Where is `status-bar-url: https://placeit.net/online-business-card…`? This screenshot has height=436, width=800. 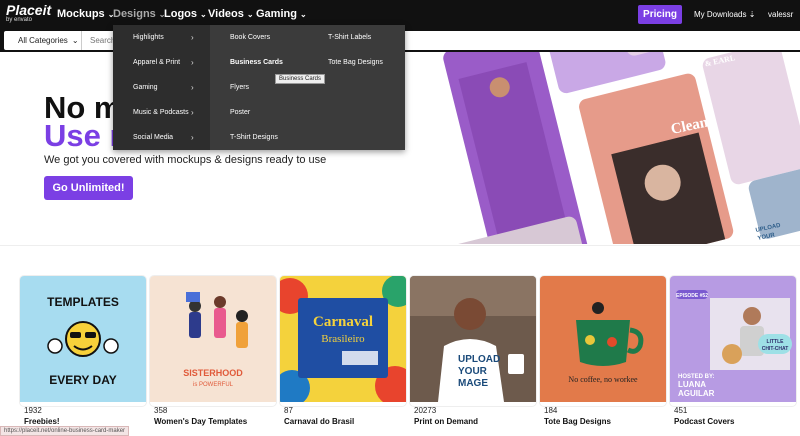
status-bar-url: https://placeit.net/online-business-card… is located at coordinates (65, 431).